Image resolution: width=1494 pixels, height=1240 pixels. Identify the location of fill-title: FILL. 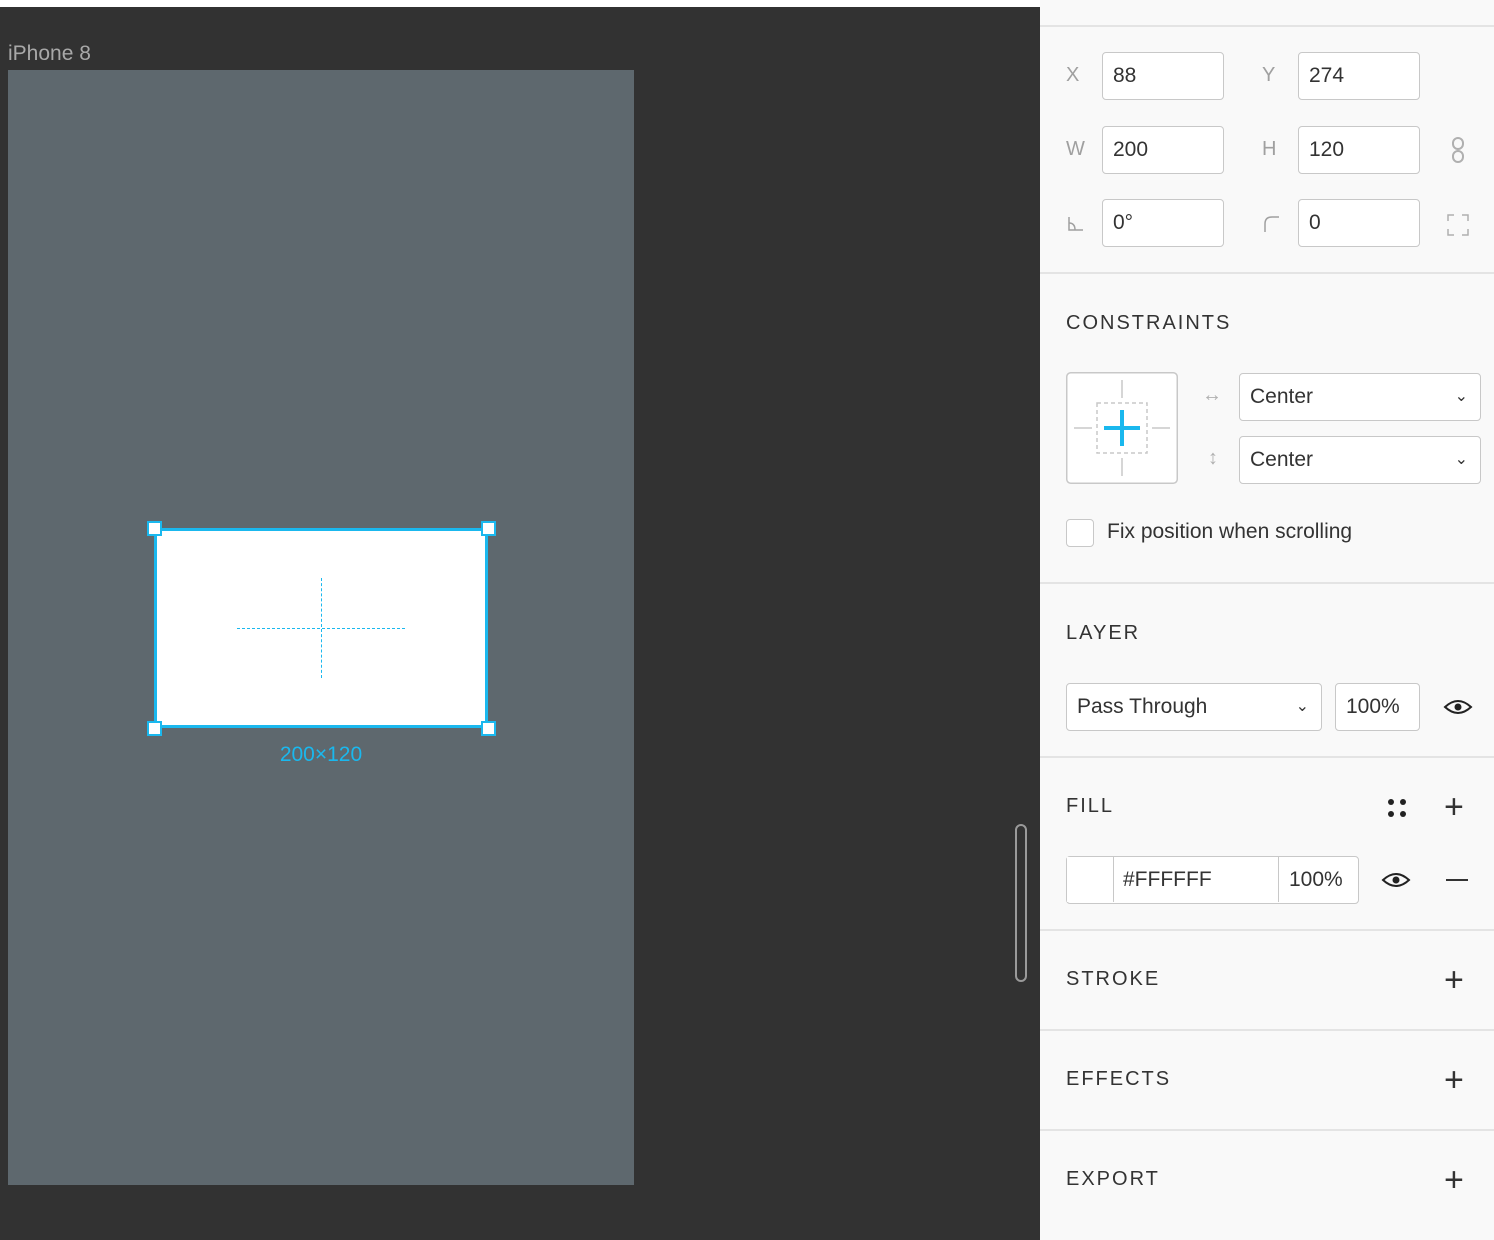
(1090, 806).